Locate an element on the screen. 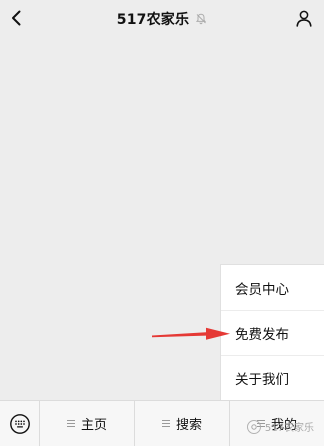  bottom-tab-search: 搜索 is located at coordinates (181, 423).